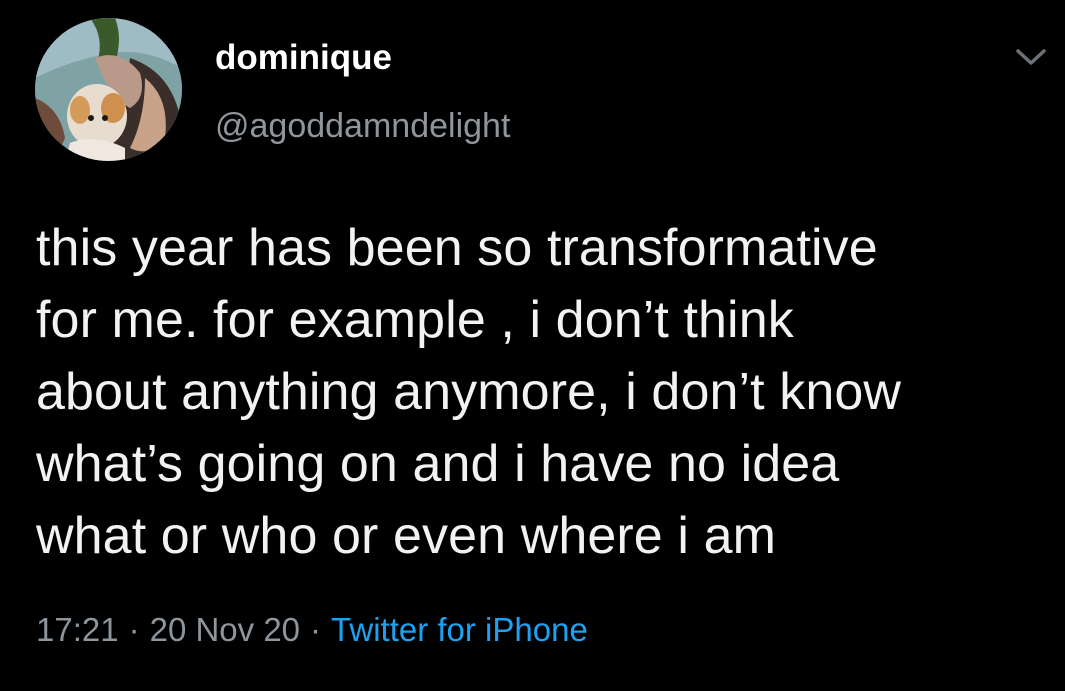 Image resolution: width=1065 pixels, height=691 pixels. What do you see at coordinates (415, 320) in the screenshot?
I see `tweet-line: for me. for example , i don’t think` at bounding box center [415, 320].